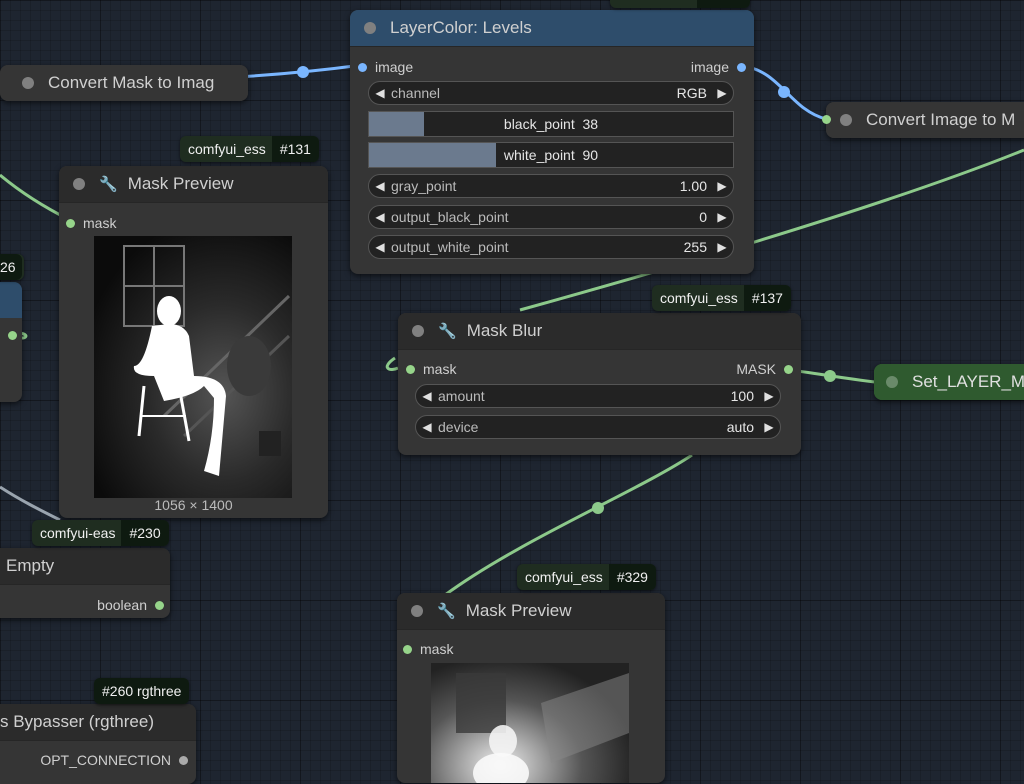  I want to click on widget-value: auto, so click(740, 427).